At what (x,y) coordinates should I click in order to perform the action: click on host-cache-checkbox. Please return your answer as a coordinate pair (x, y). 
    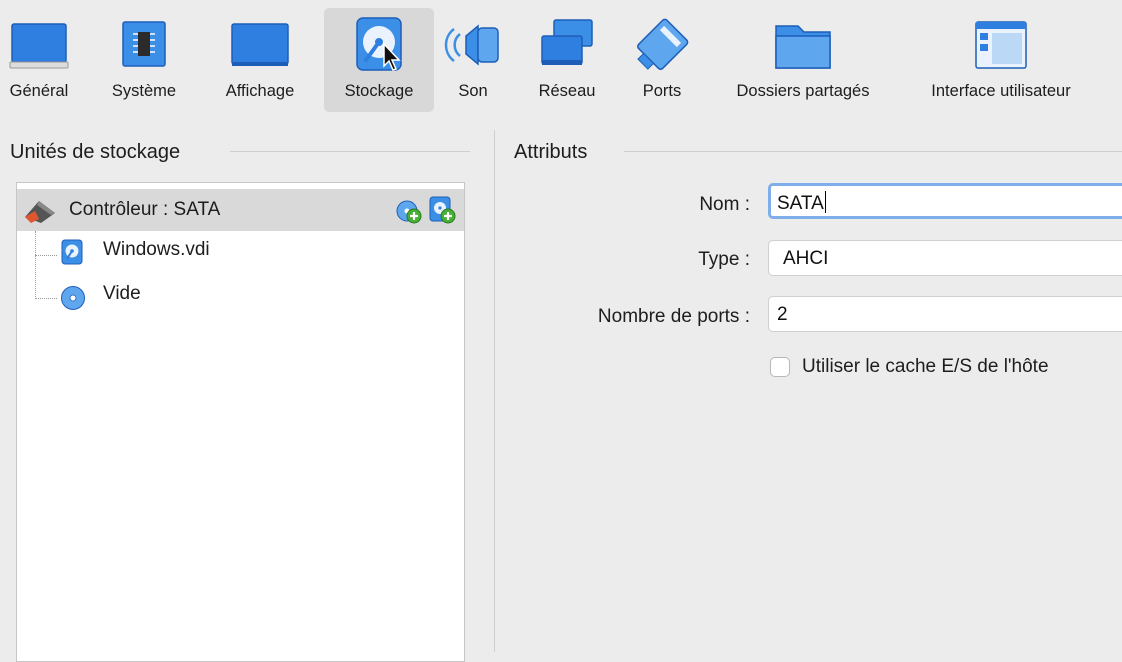
    Looking at the image, I should click on (780, 367).